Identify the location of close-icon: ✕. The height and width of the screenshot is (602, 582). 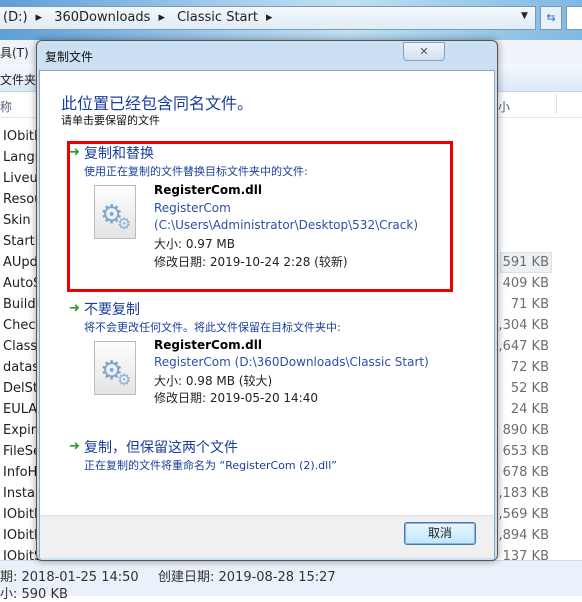
(424, 51).